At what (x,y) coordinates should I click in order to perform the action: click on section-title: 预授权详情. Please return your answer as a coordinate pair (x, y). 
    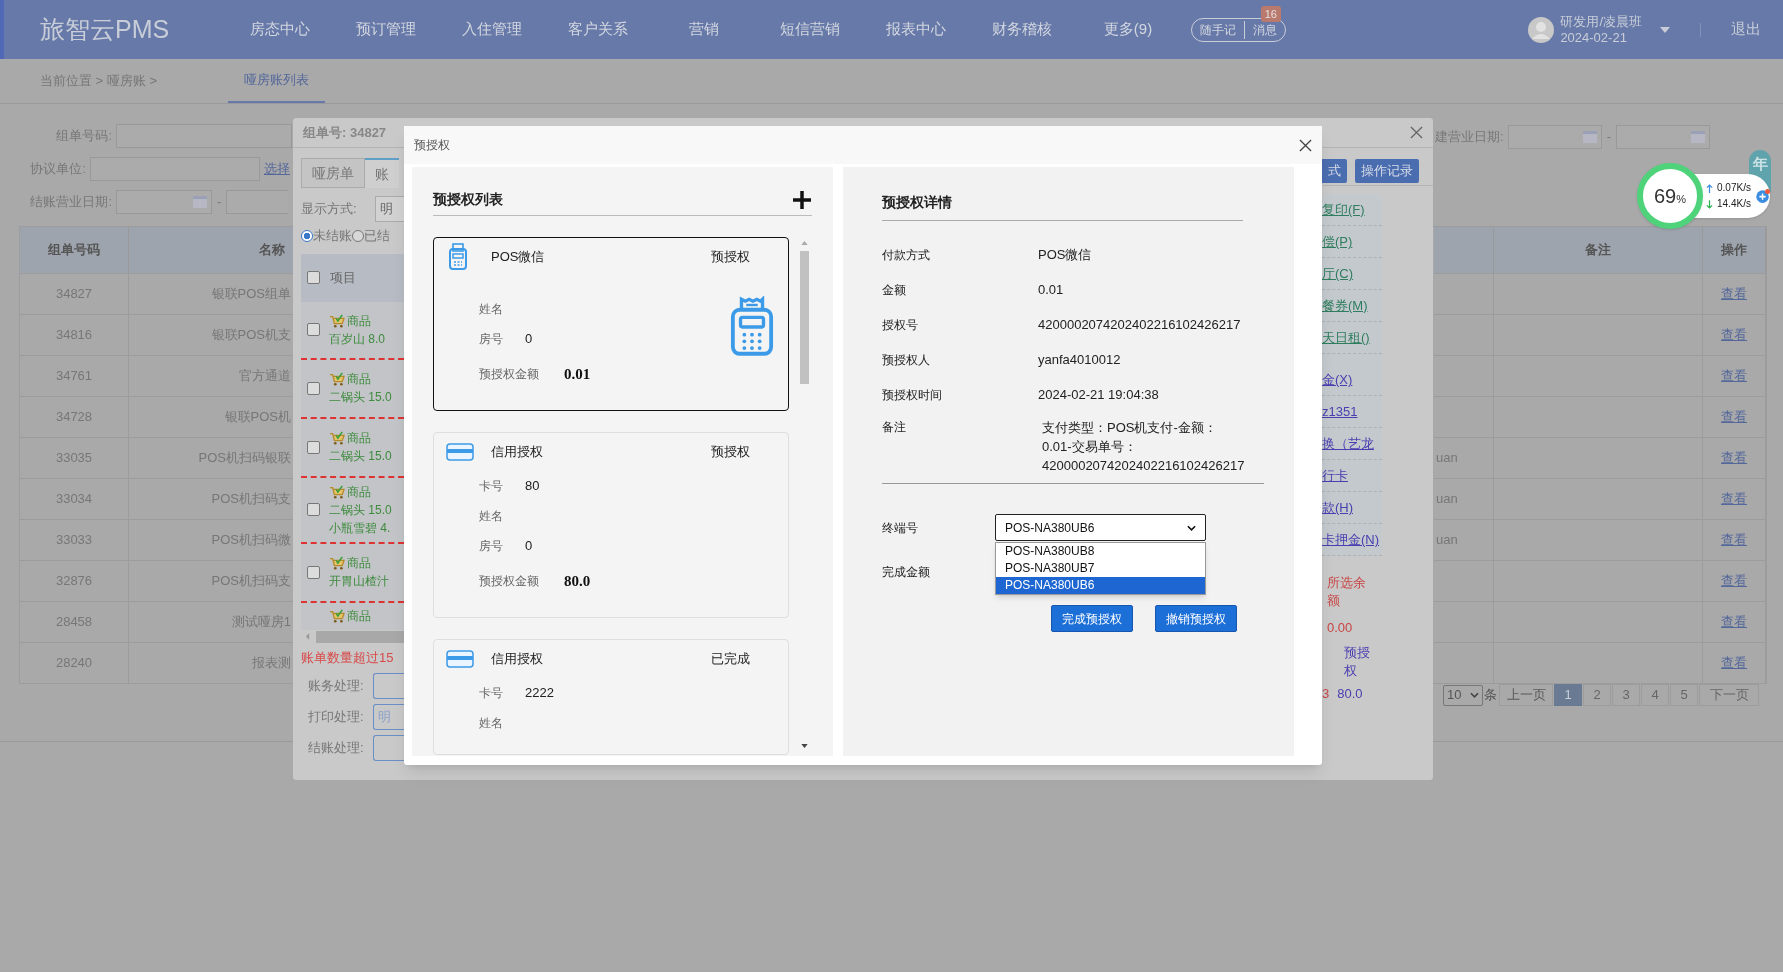
    Looking at the image, I should click on (917, 202).